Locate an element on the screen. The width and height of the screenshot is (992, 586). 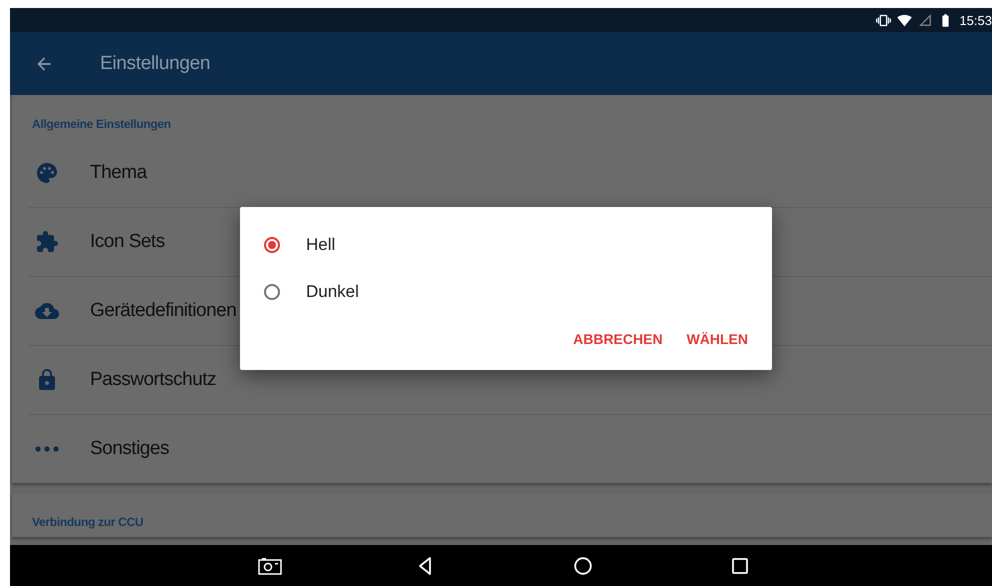
home-nav-icon is located at coordinates (583, 565).